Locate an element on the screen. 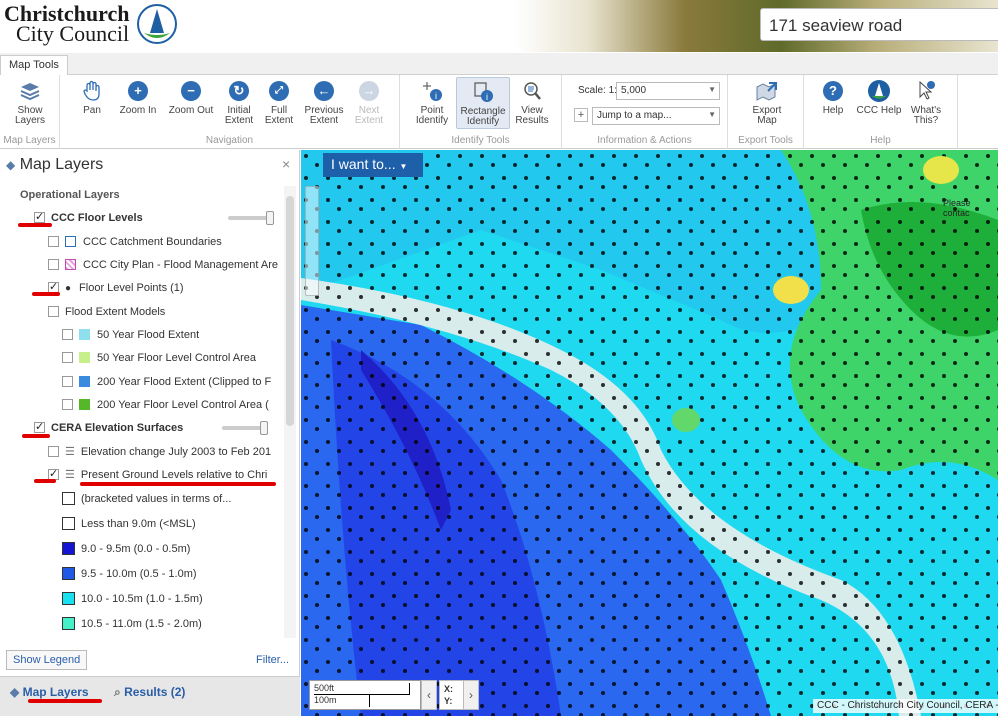  coords-next-button: › is located at coordinates (471, 695).